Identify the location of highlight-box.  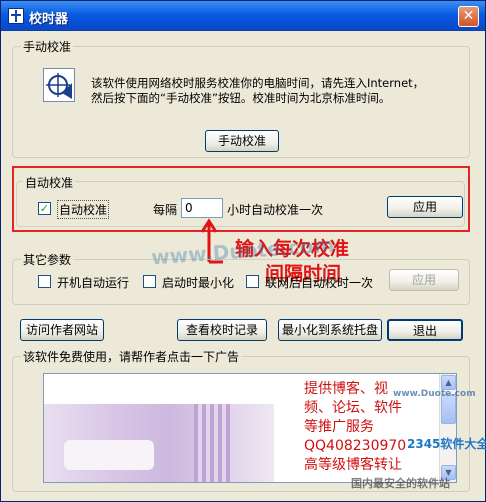
(241, 199).